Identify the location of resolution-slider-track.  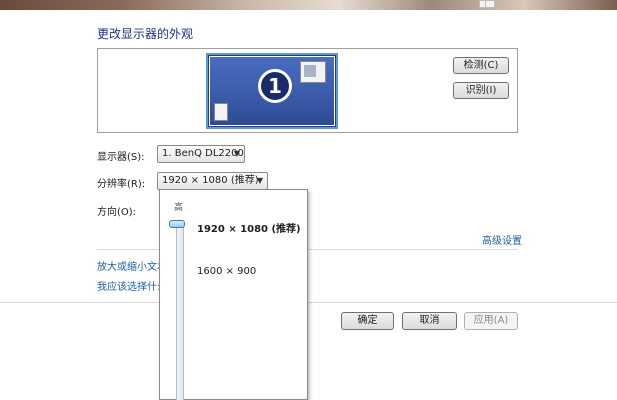
(180, 312).